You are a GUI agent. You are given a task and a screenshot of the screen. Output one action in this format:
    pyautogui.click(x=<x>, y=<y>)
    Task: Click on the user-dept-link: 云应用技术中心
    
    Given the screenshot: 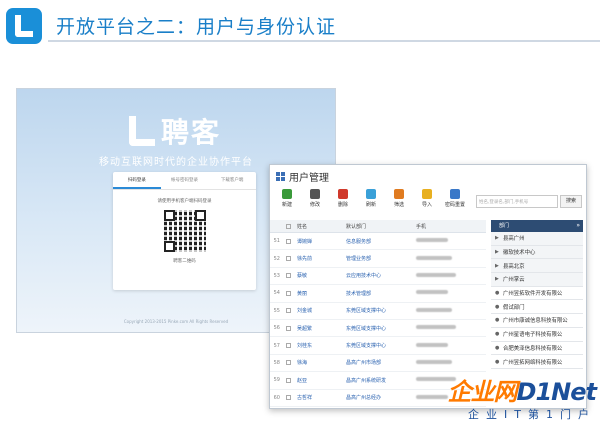 What is the action you would take?
    pyautogui.click(x=381, y=275)
    